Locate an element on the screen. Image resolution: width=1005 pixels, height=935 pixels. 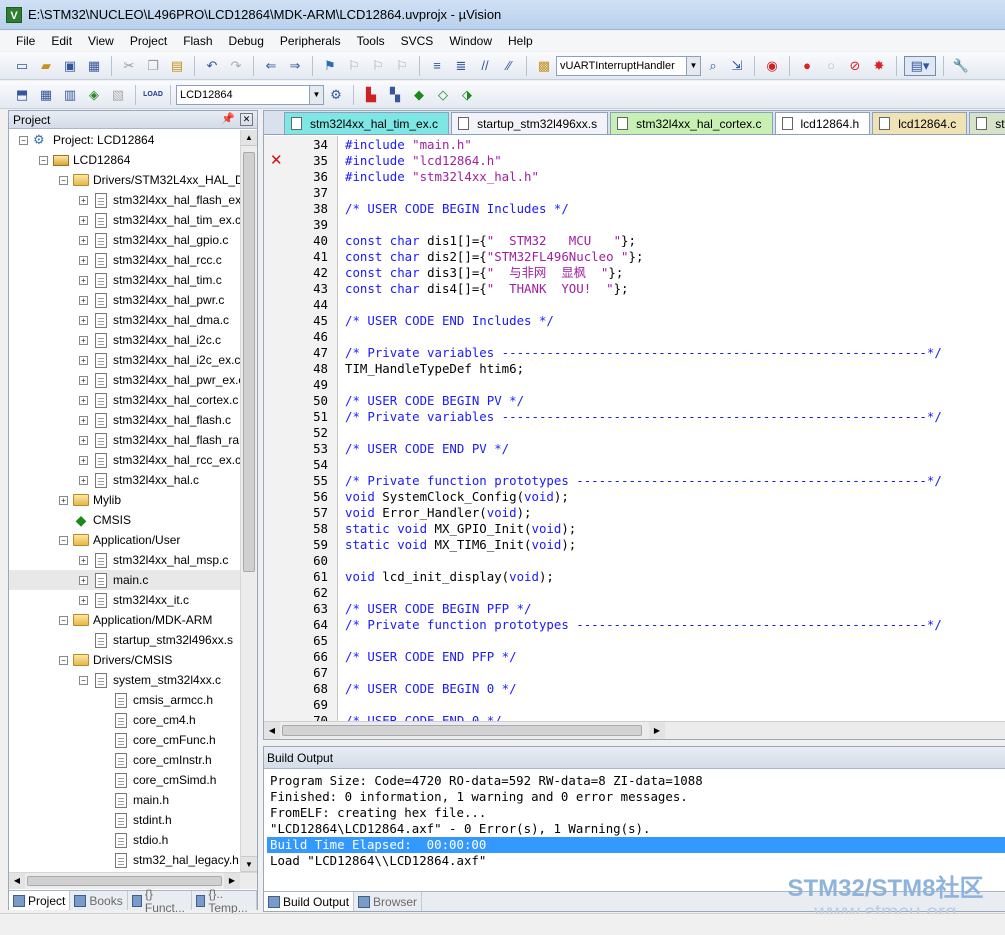
panel-tab-0: Project is located at coordinates (40, 900).